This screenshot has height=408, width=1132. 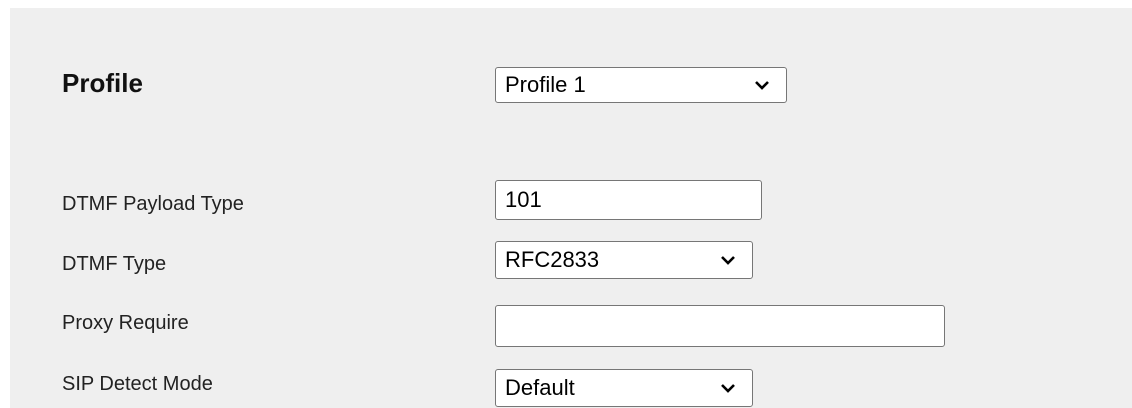 I want to click on proxy-require-input, so click(x=720, y=326).